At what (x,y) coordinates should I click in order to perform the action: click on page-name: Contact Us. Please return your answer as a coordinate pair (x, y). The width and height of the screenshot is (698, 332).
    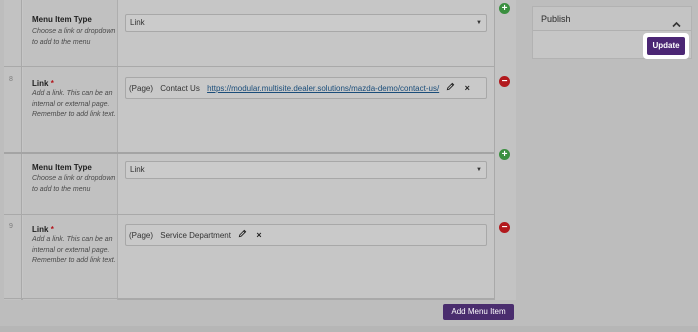
    Looking at the image, I should click on (180, 88).